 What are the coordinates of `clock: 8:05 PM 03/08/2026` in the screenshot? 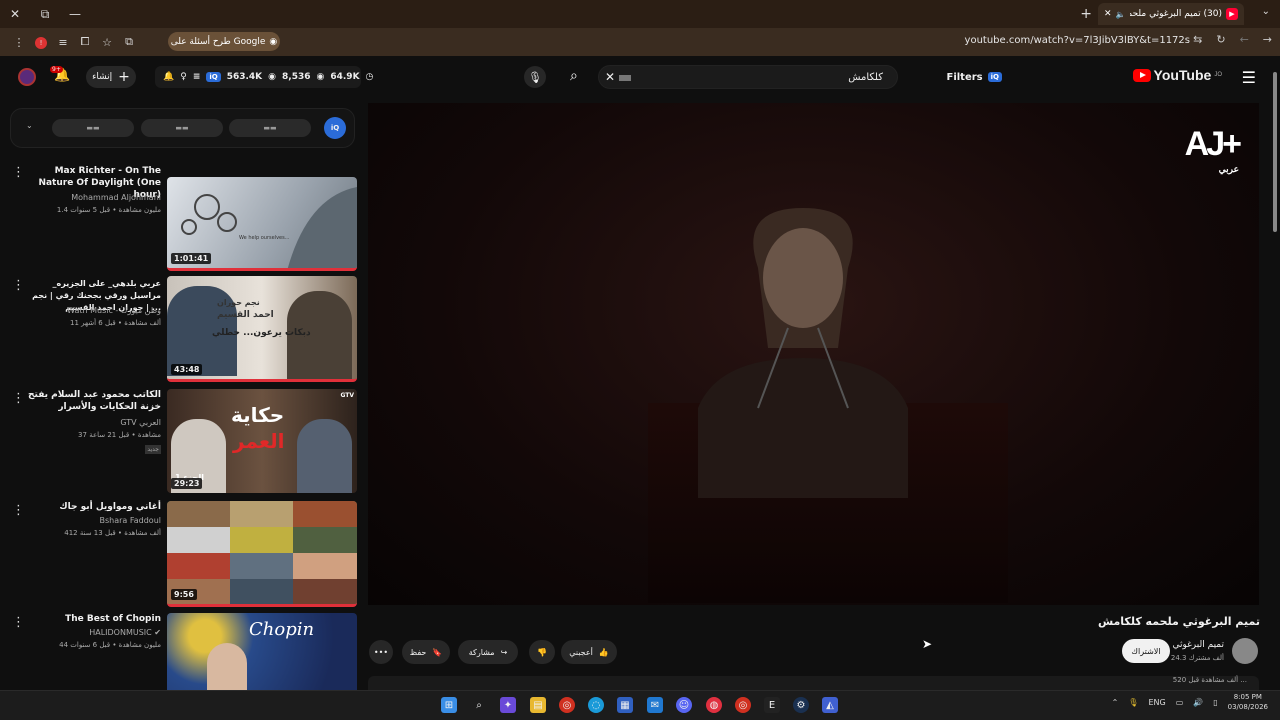 It's located at (1248, 702).